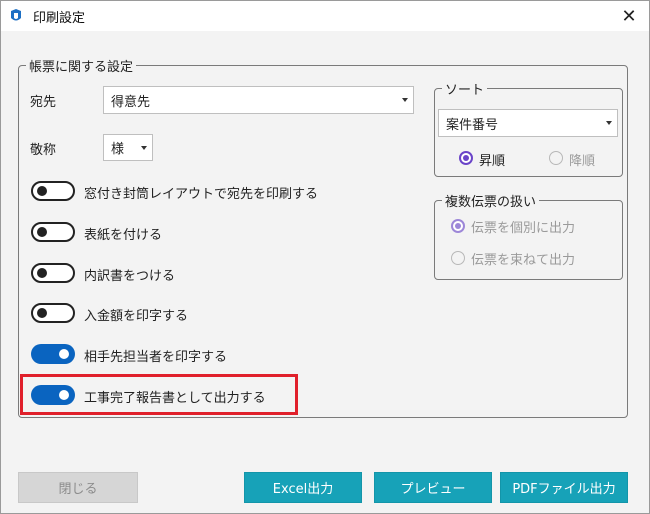 The height and width of the screenshot is (514, 650). What do you see at coordinates (492, 161) in the screenshot?
I see `sort-ascending-label: 昇順` at bounding box center [492, 161].